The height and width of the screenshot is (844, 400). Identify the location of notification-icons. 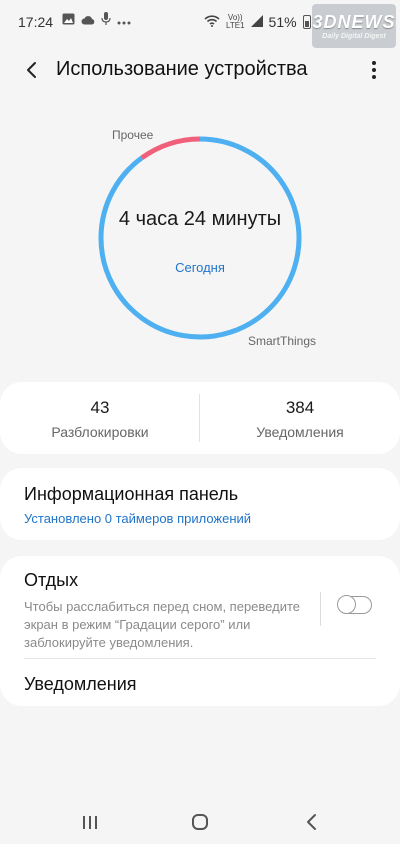
(96, 20).